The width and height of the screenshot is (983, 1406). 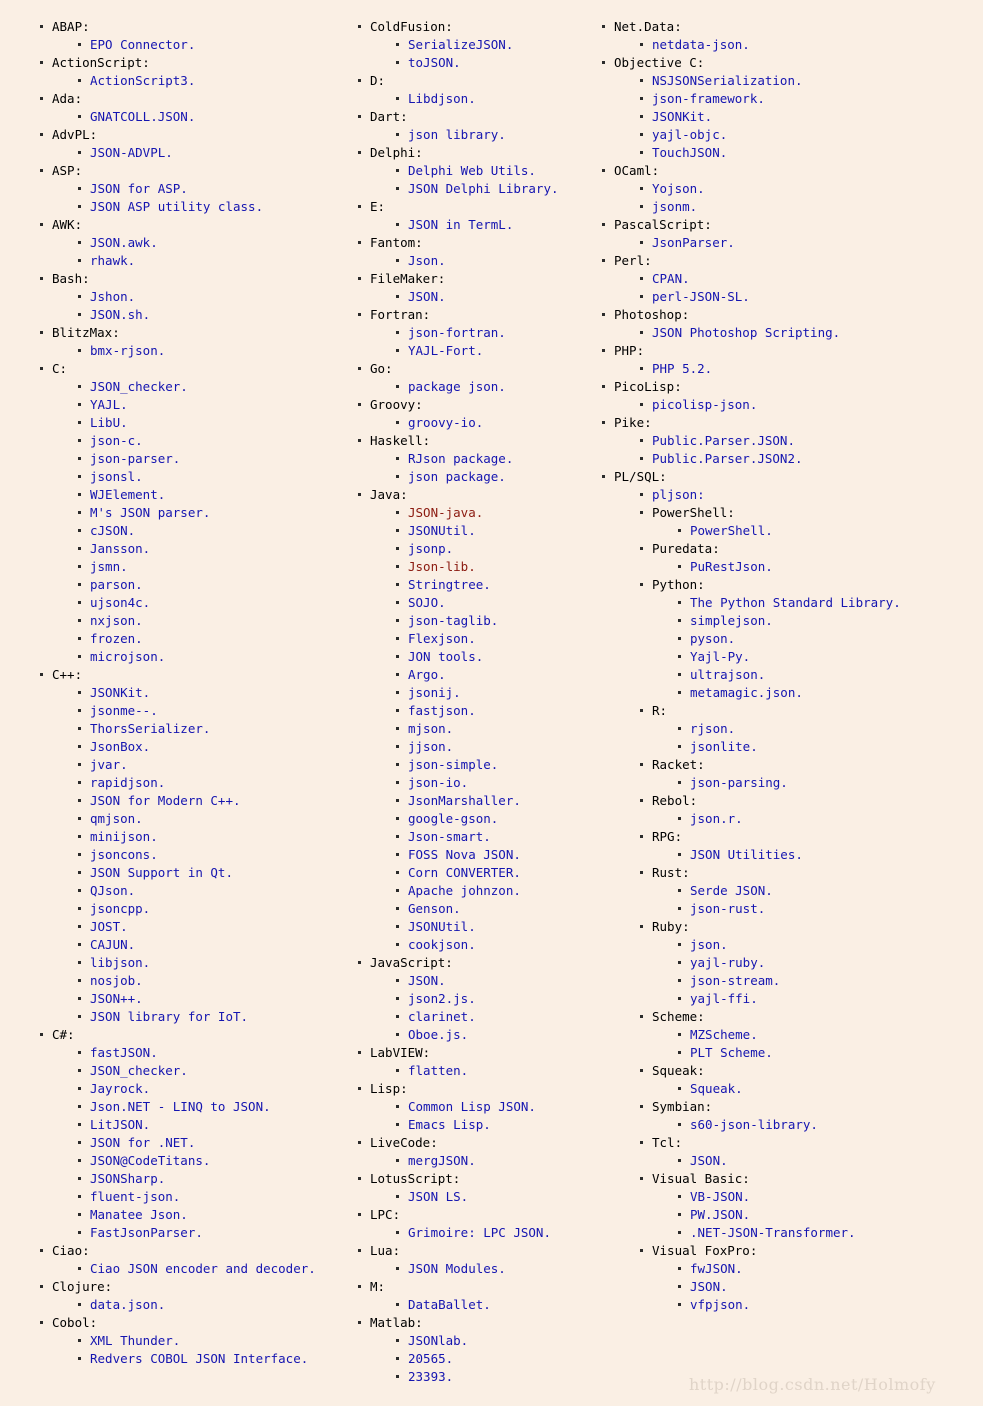 I want to click on library-item-json-in-terml: JSON in TermL., so click(x=489, y=225).